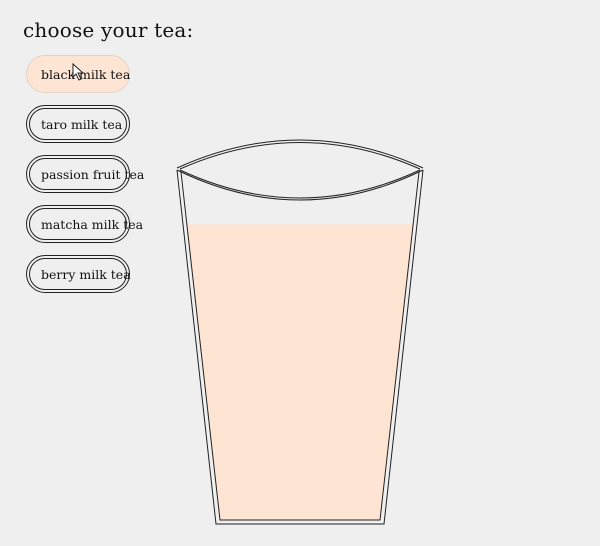 Image resolution: width=600 pixels, height=546 pixels. I want to click on glass-rim-top, so click(300, 154).